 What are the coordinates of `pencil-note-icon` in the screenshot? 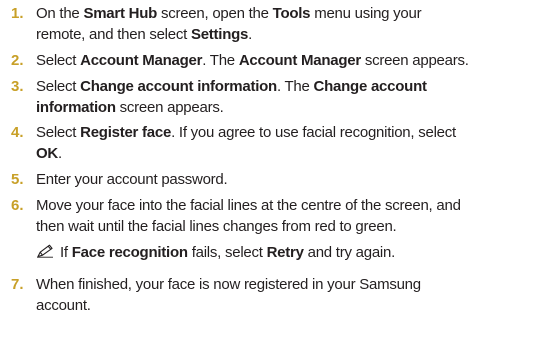 It's located at (45, 250).